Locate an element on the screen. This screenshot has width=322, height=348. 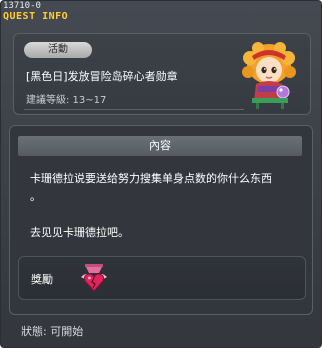
content-header: 內容 is located at coordinates (160, 146).